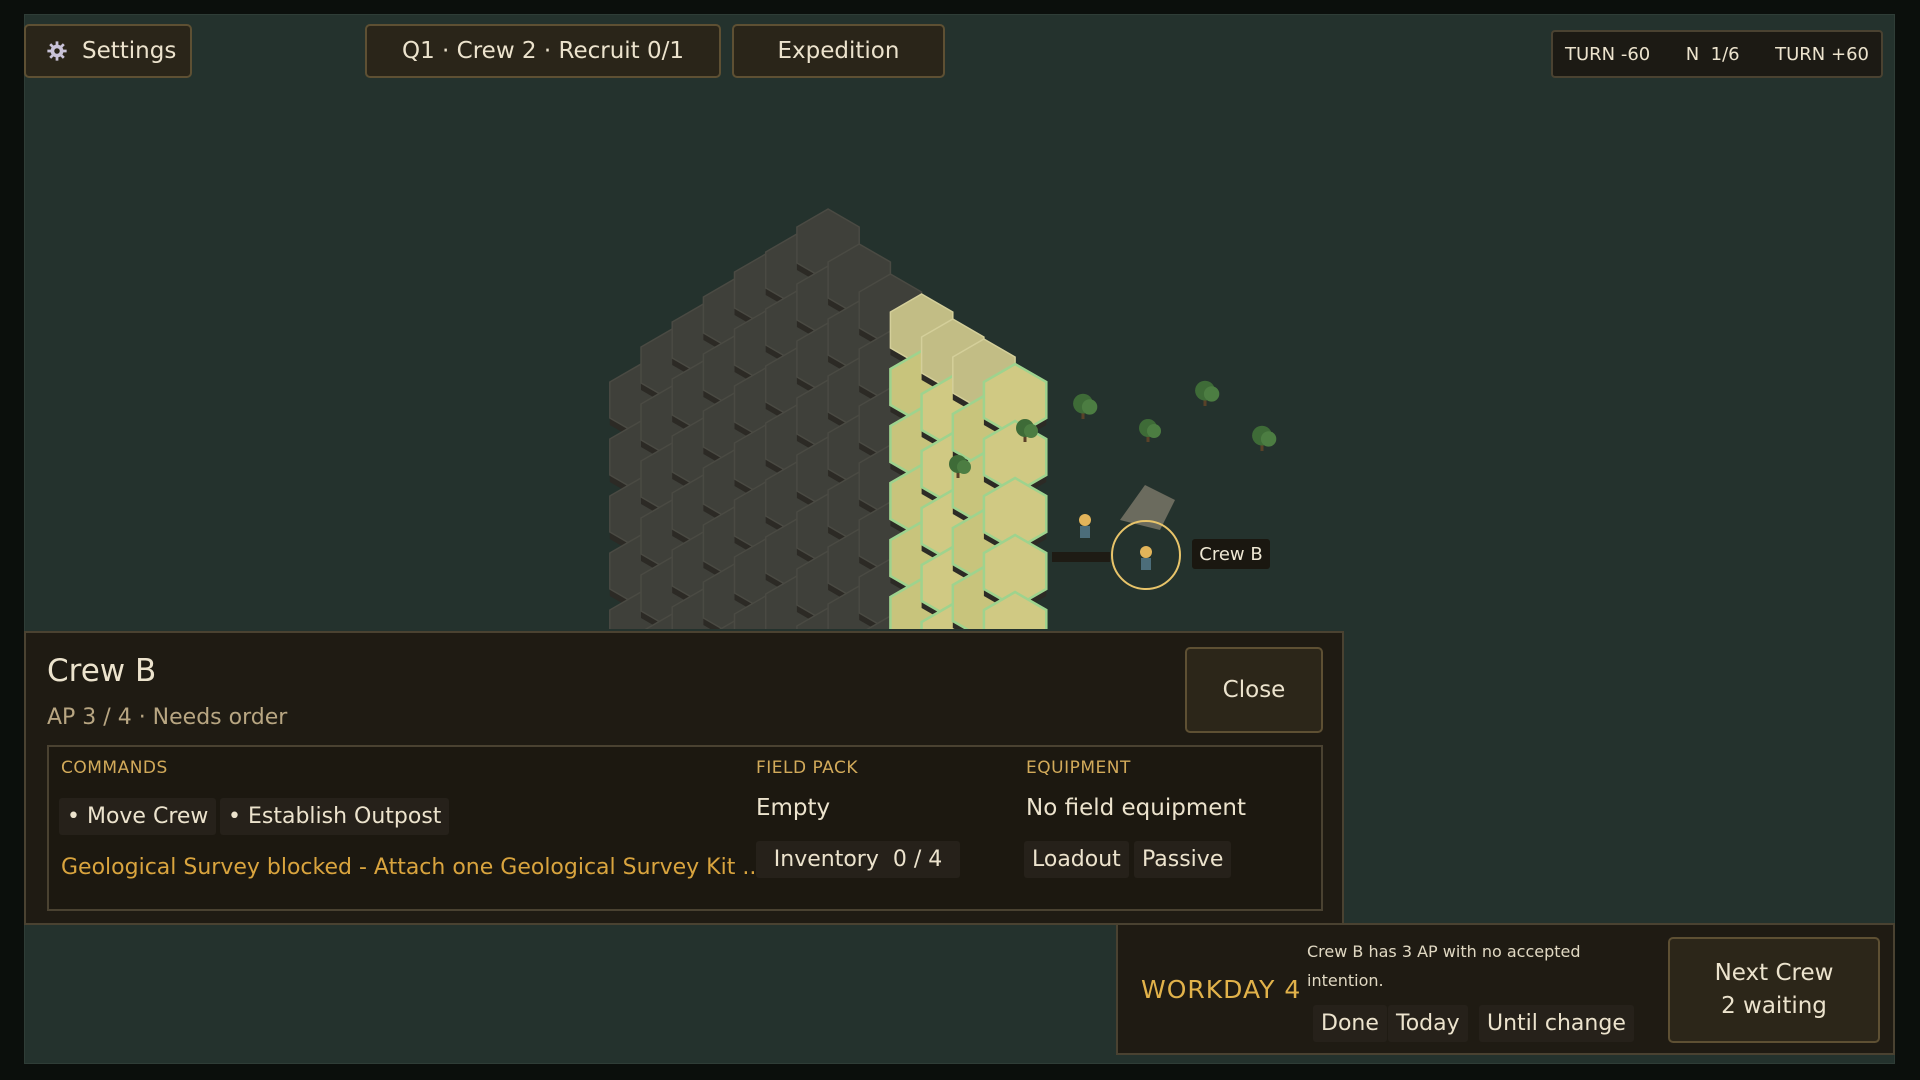 Image resolution: width=1920 pixels, height=1080 pixels. I want to click on equipment-value: No field equipment, so click(1136, 808).